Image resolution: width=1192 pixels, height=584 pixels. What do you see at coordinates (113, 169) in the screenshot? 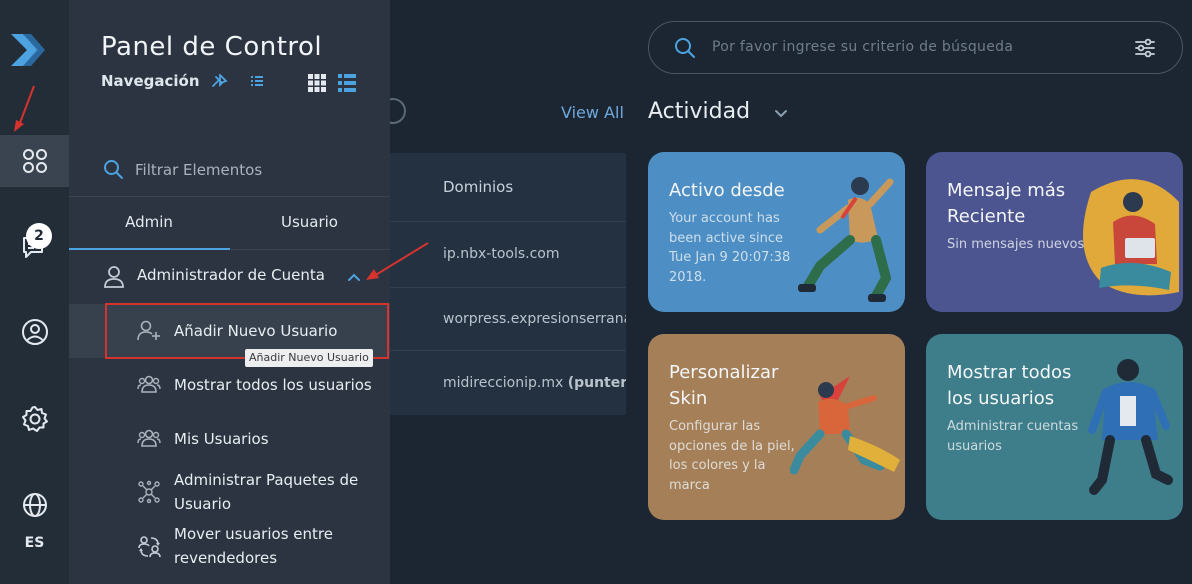
I see `filter-search-icon` at bounding box center [113, 169].